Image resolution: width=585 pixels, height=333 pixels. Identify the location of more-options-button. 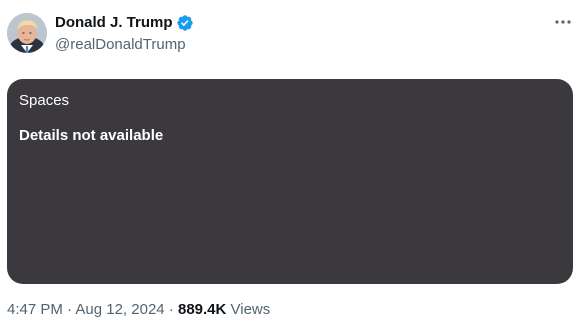
(563, 22).